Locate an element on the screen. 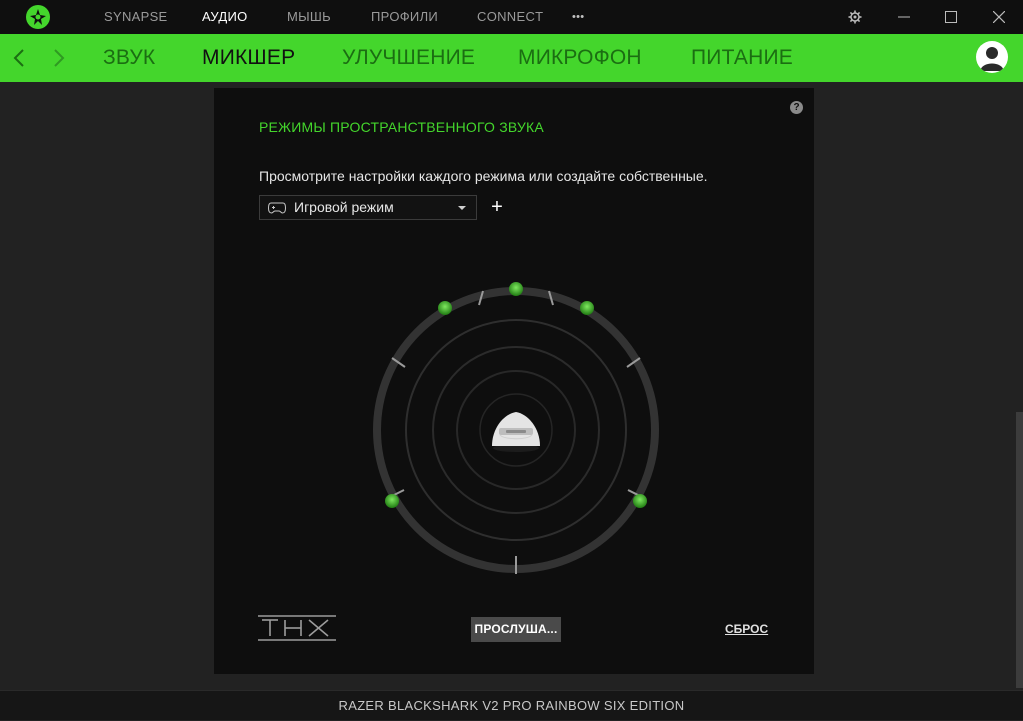 The width and height of the screenshot is (1023, 721). close-icon is located at coordinates (999, 17).